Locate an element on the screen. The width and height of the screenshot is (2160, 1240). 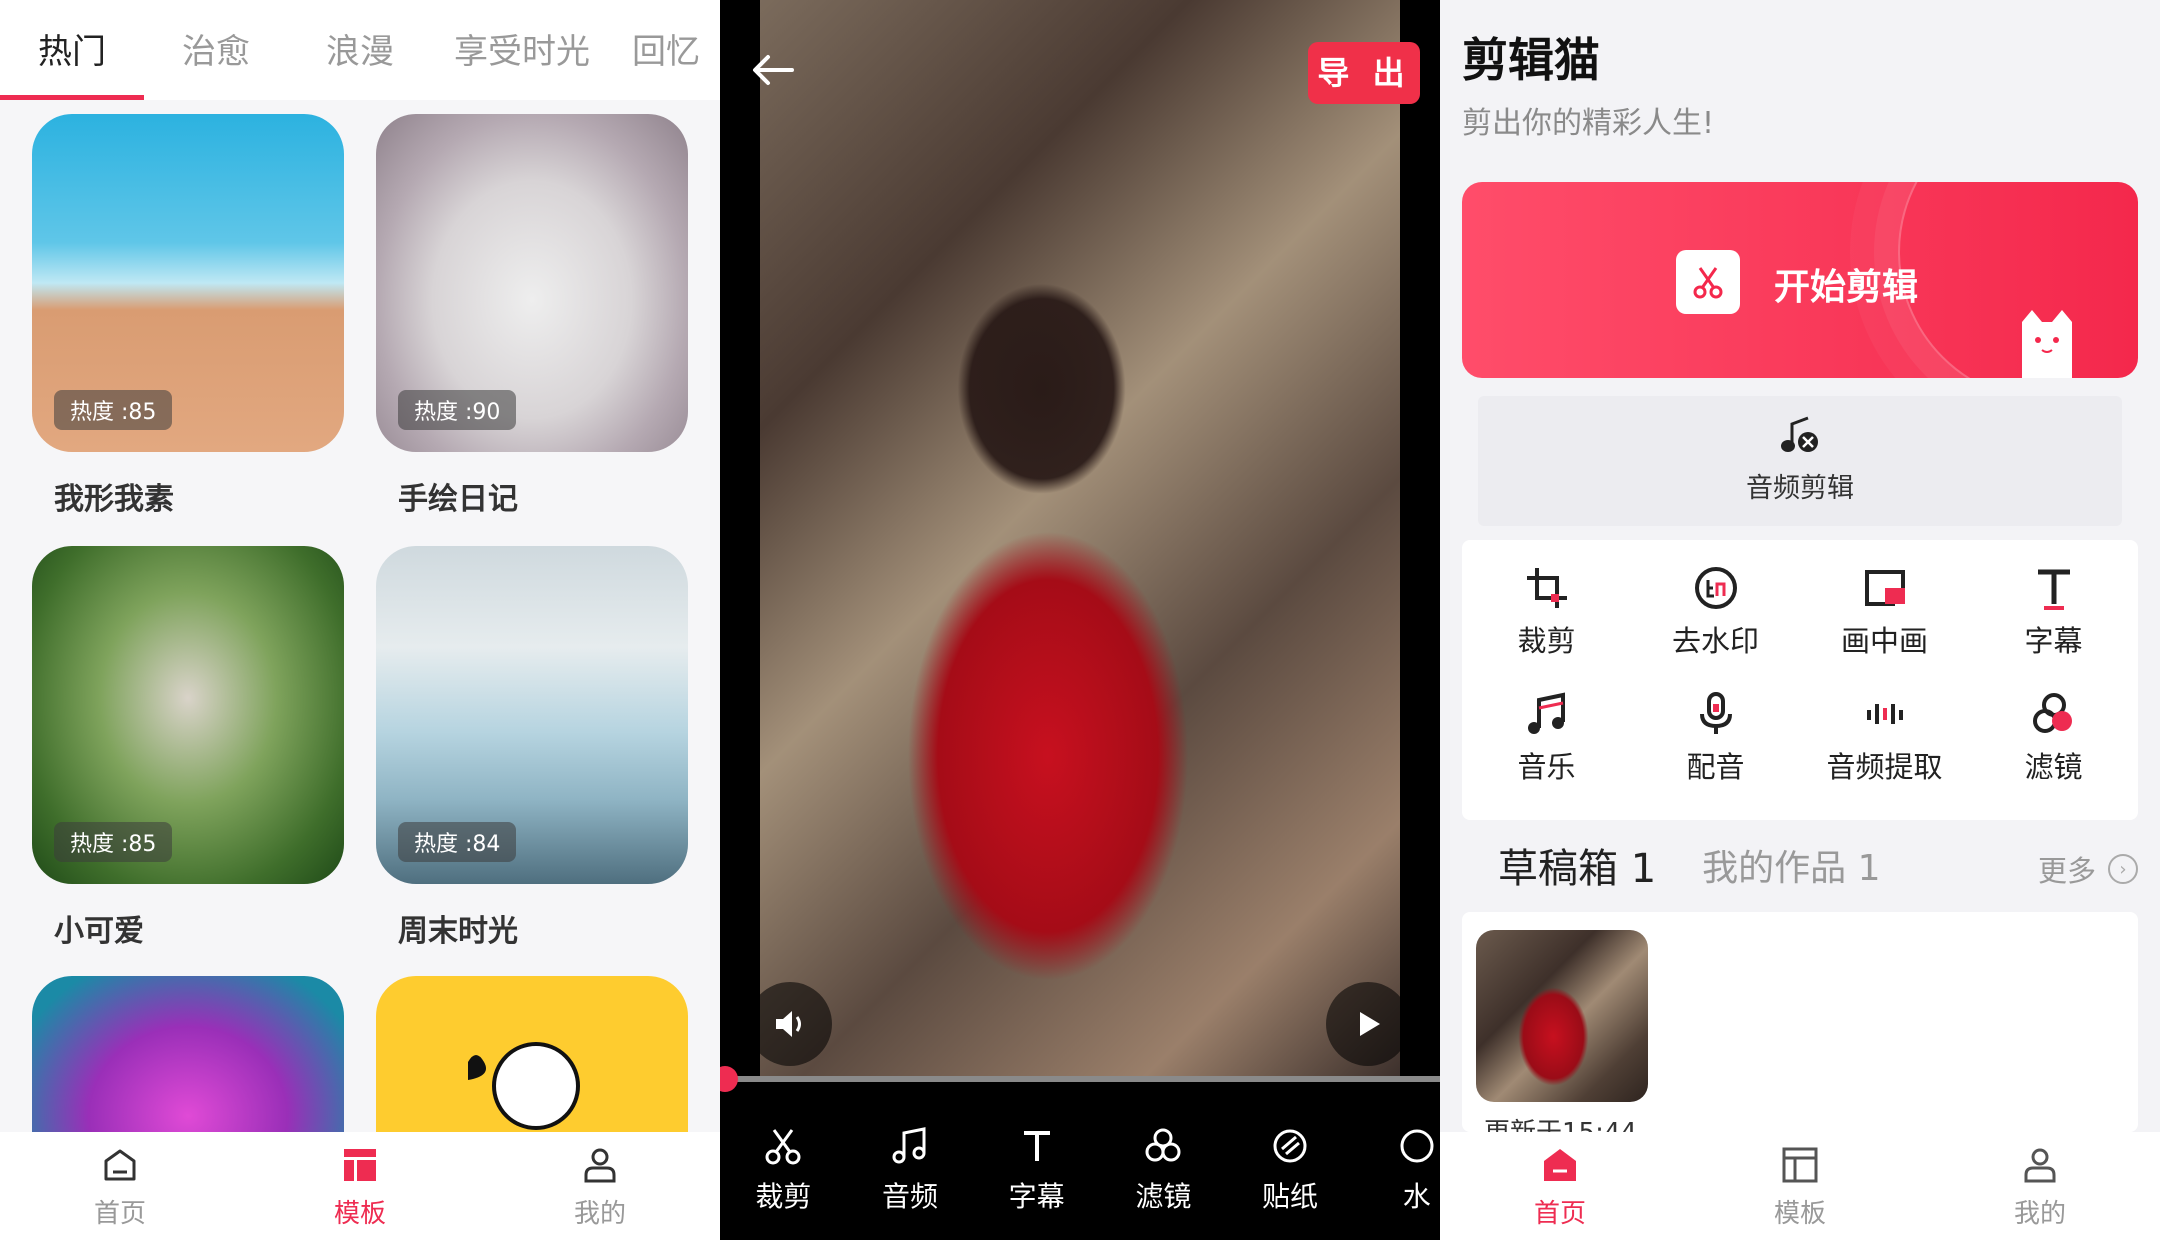
play-button is located at coordinates (1368, 1024).